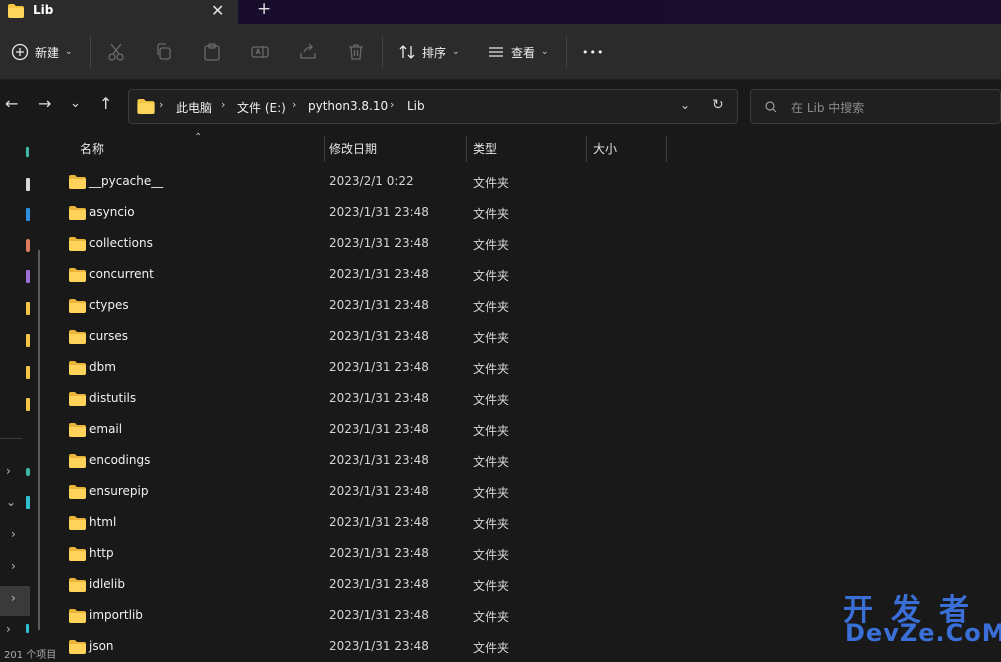  I want to click on table-row: ensurepip 2023/1/31 23:48 文件夹, so click(358, 491).